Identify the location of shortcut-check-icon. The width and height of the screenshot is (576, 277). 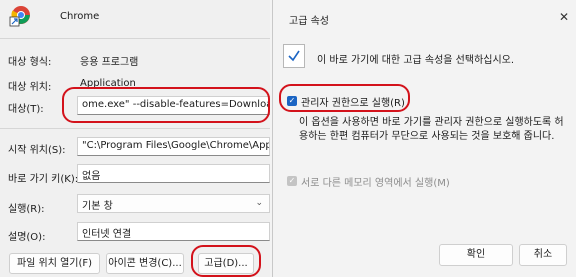
(294, 56).